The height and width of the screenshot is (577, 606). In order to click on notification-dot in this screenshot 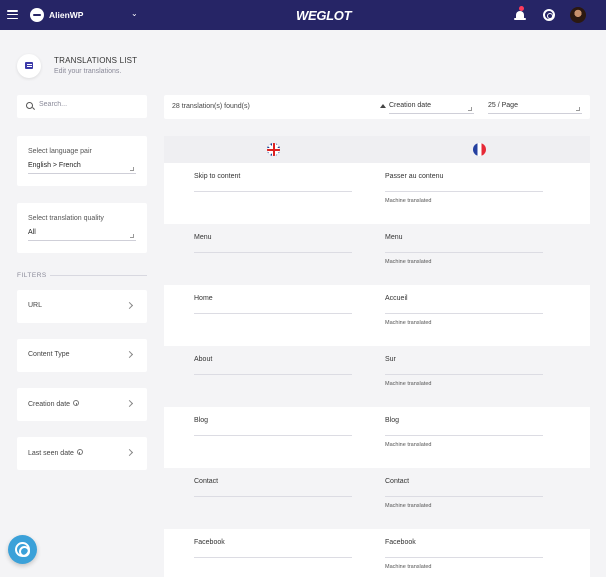, I will do `click(521, 8)`.